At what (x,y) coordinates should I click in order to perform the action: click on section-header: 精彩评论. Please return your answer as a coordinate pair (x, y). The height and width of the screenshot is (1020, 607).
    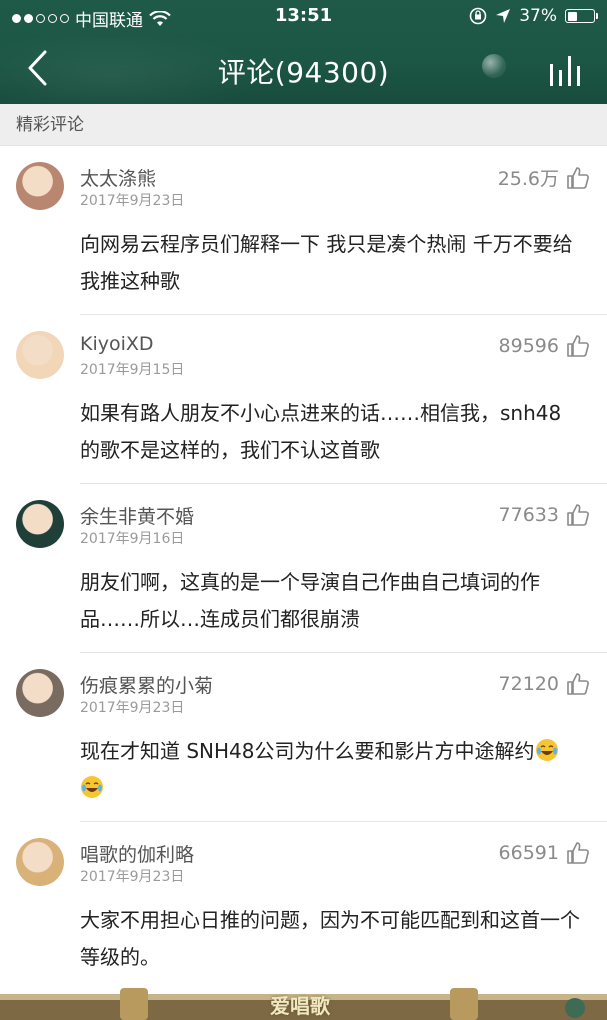
    Looking at the image, I should click on (303, 125).